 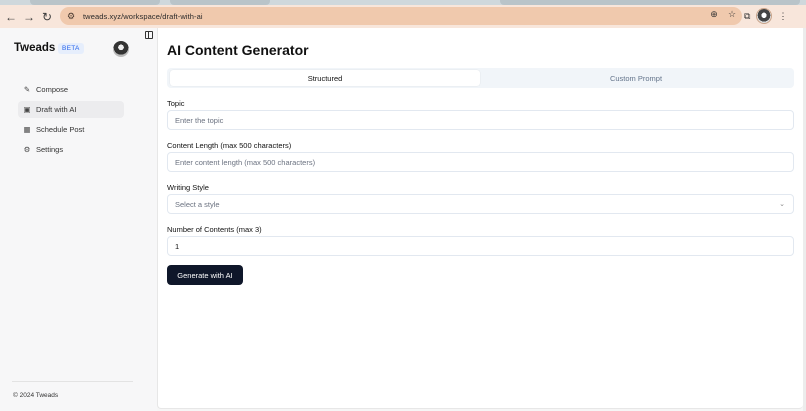 I want to click on bot-icon: ▣, so click(x=27, y=109).